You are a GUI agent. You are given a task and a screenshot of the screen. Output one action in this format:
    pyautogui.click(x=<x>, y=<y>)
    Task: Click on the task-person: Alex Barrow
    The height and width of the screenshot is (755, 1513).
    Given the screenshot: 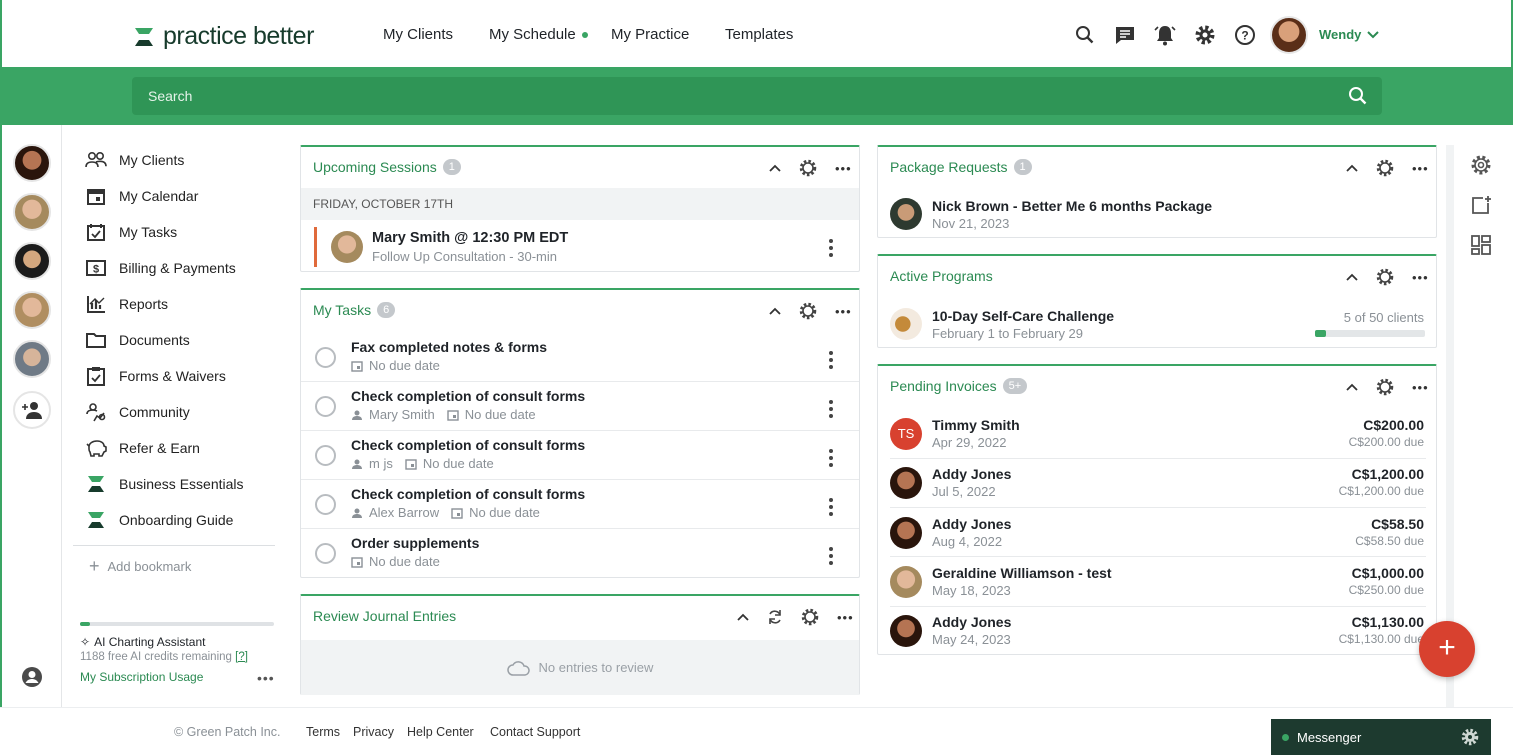 What is the action you would take?
    pyautogui.click(x=404, y=512)
    